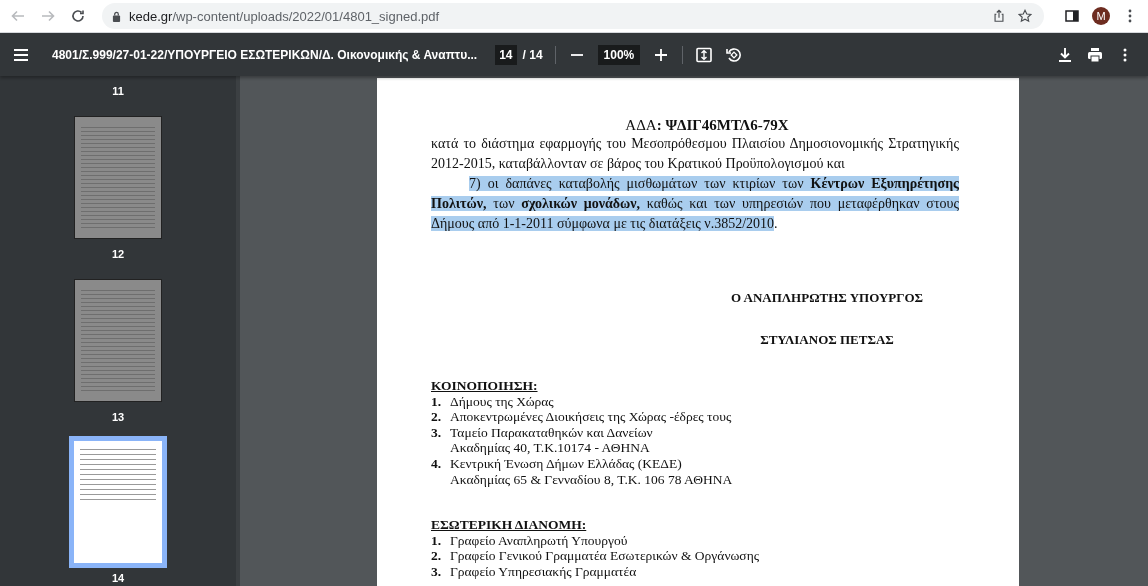  What do you see at coordinates (539, 540) in the screenshot?
I see `list-item-text: Γραφείο Αναπληρωτή Υπουργού` at bounding box center [539, 540].